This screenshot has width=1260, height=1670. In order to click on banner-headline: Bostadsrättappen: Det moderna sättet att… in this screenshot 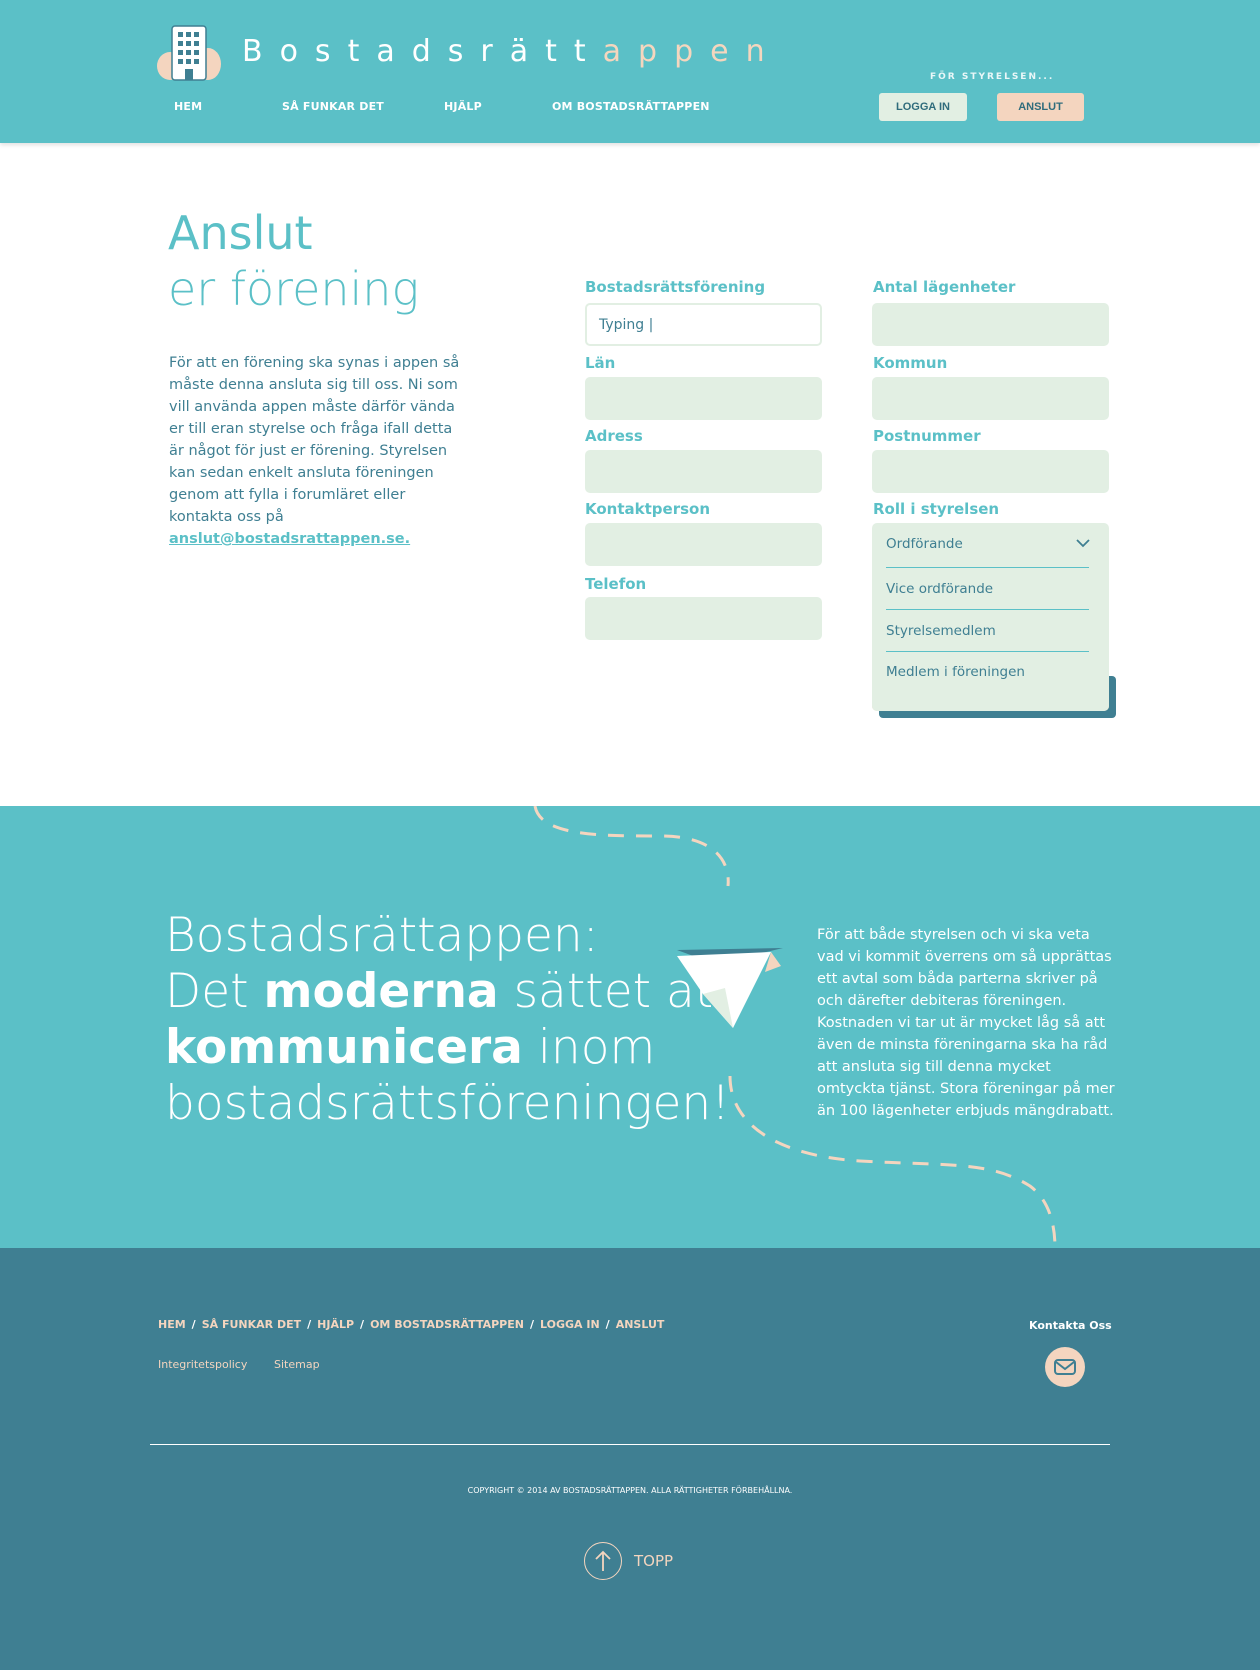, I will do `click(448, 1020)`.